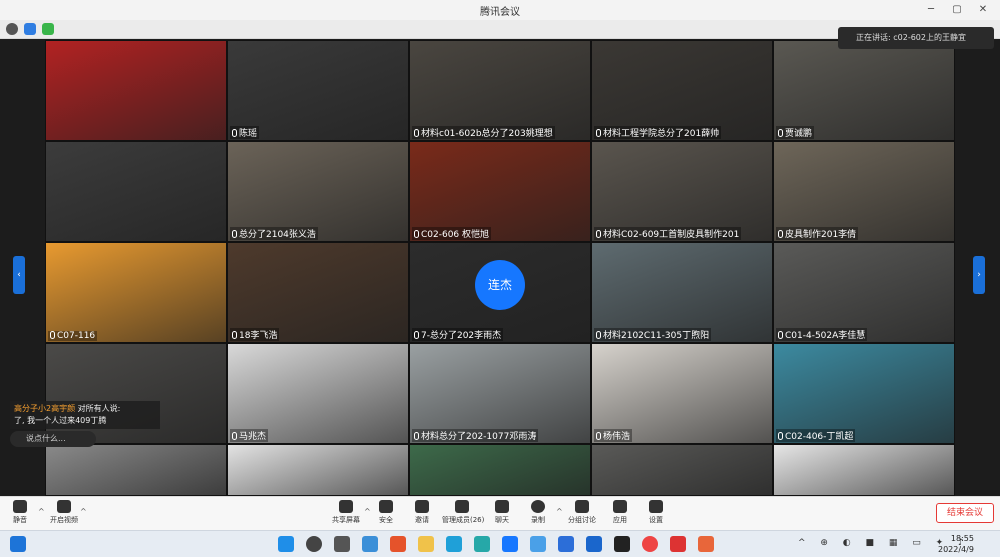 This screenshot has width=1000, height=557. What do you see at coordinates (916, 38) in the screenshot?
I see `speaking-notification: 正在讲话: c02-602上的王静宜` at bounding box center [916, 38].